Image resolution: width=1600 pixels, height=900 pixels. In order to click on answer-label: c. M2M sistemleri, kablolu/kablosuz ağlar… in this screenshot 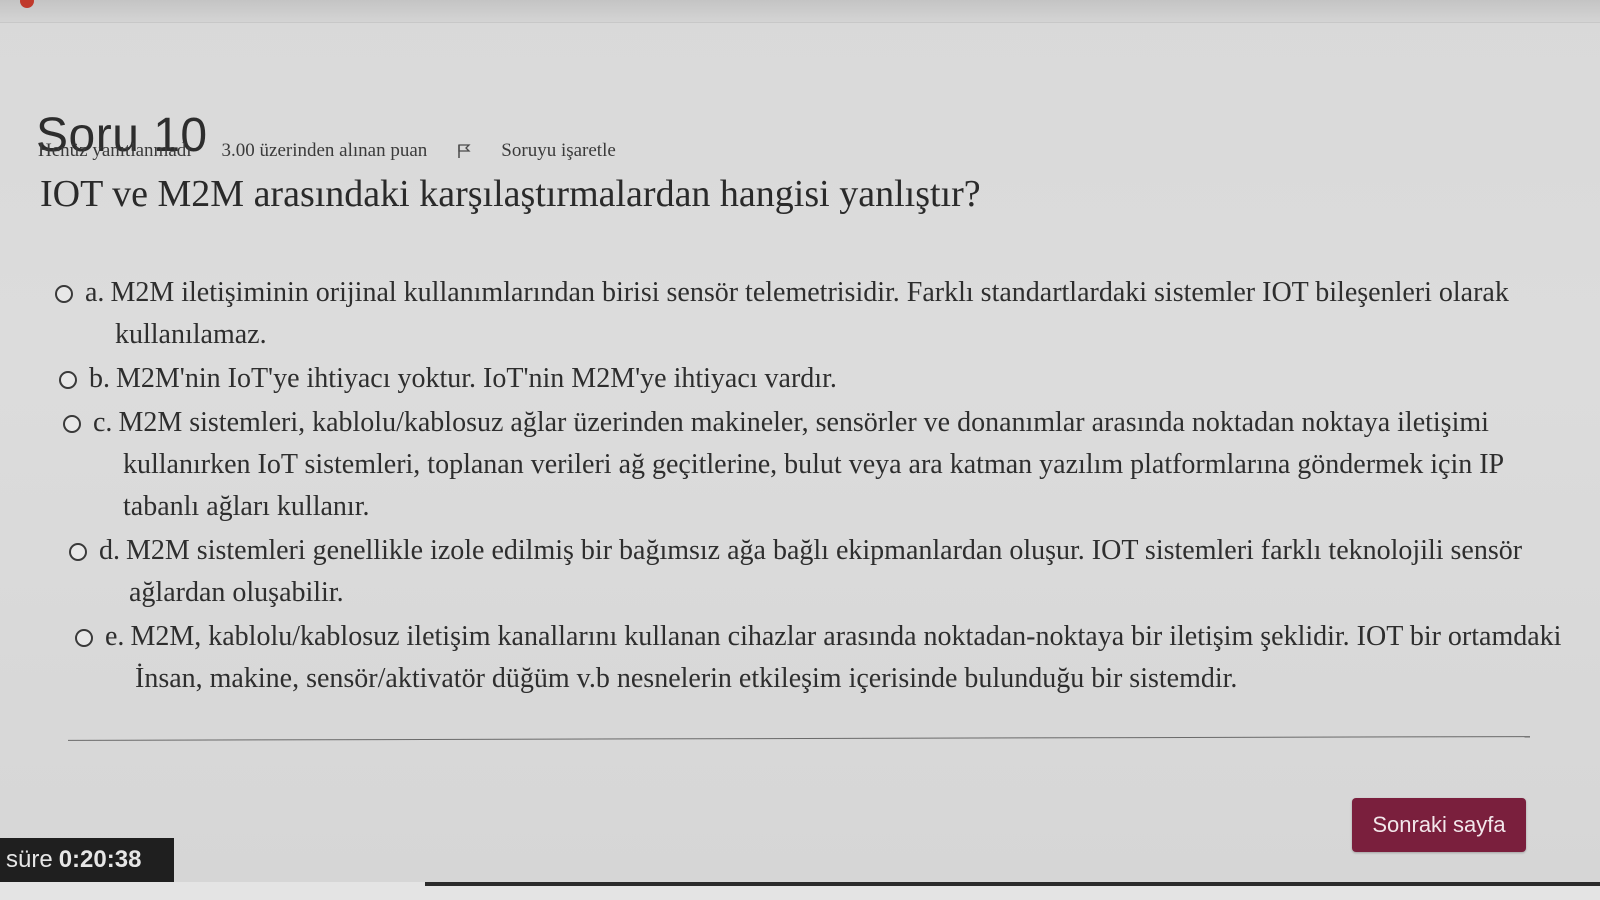, I will do `click(834, 465)`.